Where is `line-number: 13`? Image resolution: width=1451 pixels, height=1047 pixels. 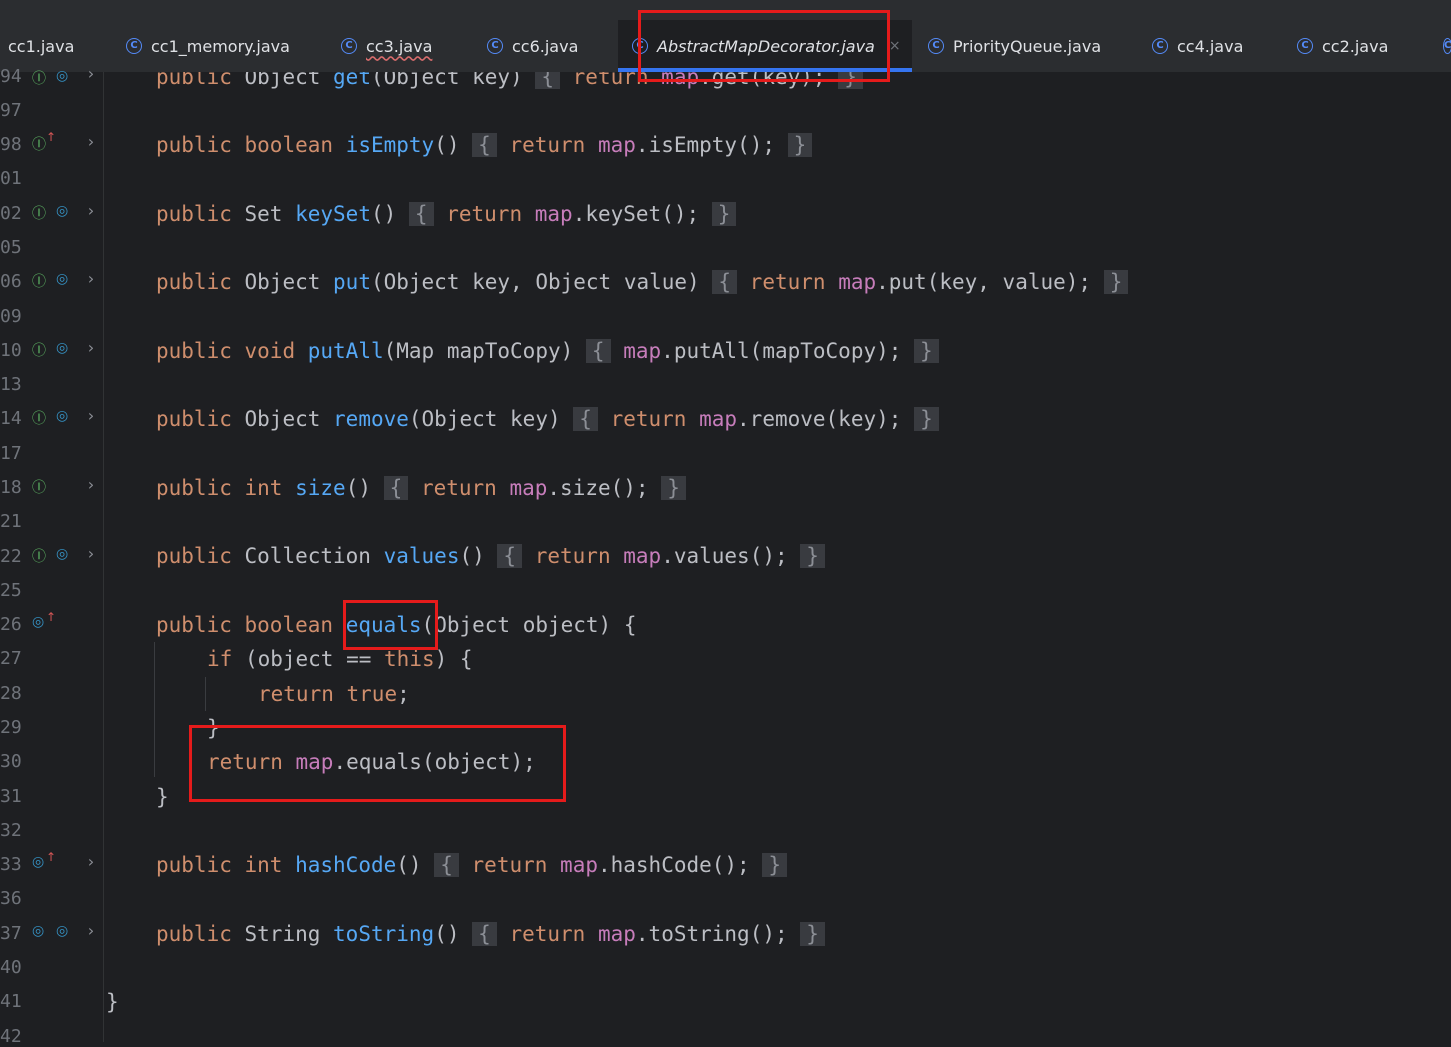 line-number: 13 is located at coordinates (11, 384).